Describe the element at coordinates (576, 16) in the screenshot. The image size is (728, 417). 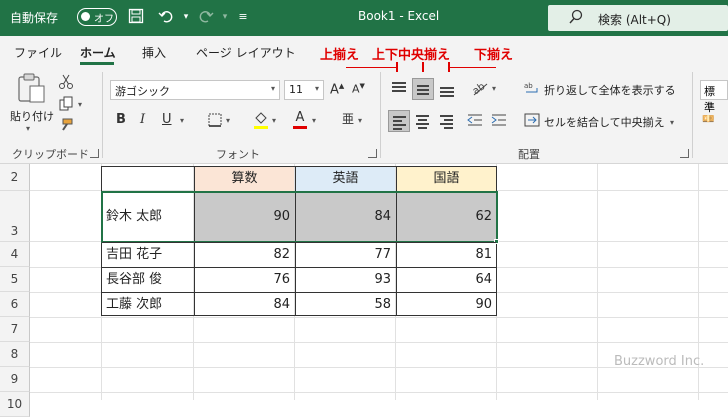
I see `search-icon` at that location.